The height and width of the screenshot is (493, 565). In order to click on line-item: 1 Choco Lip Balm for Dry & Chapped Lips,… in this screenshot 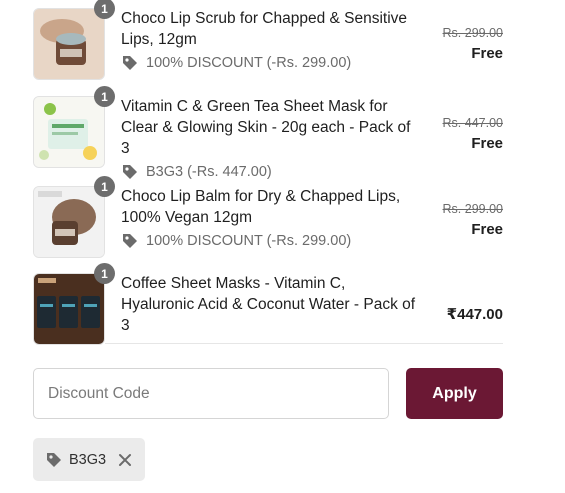, I will do `click(268, 217)`.